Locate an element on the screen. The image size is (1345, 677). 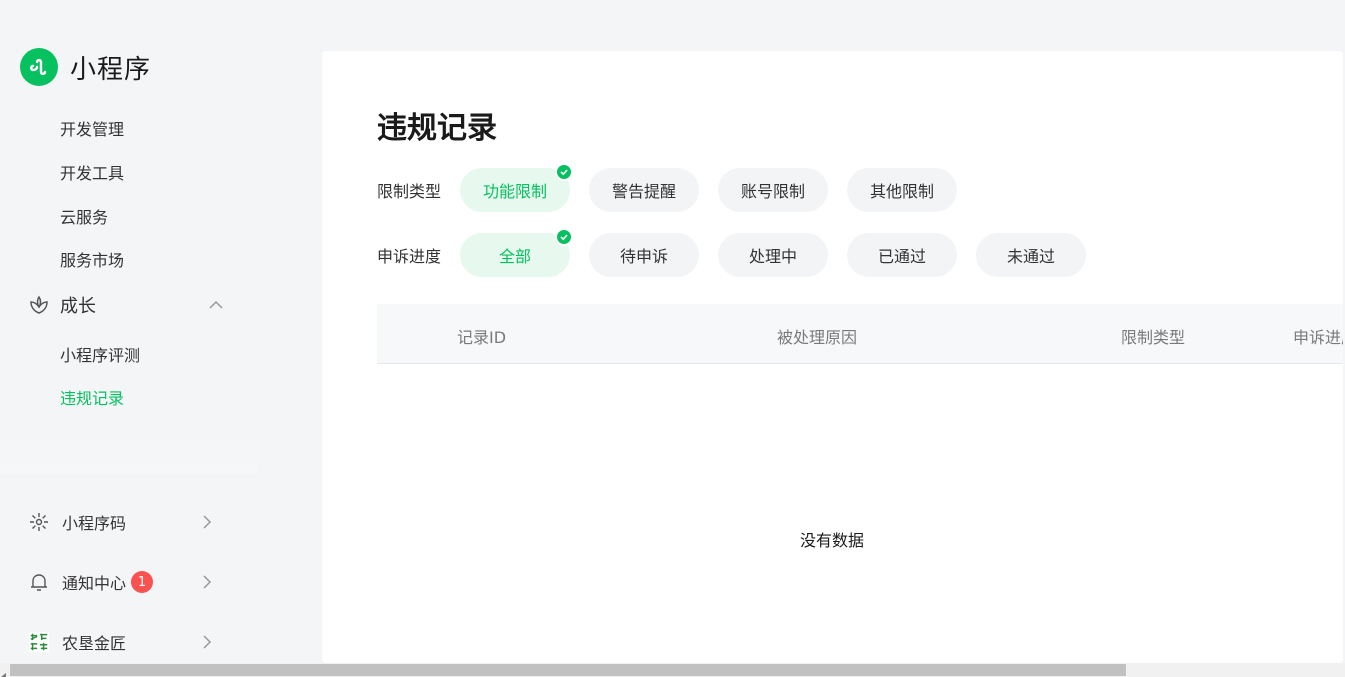
chip-label: 账号限制 is located at coordinates (772, 191).